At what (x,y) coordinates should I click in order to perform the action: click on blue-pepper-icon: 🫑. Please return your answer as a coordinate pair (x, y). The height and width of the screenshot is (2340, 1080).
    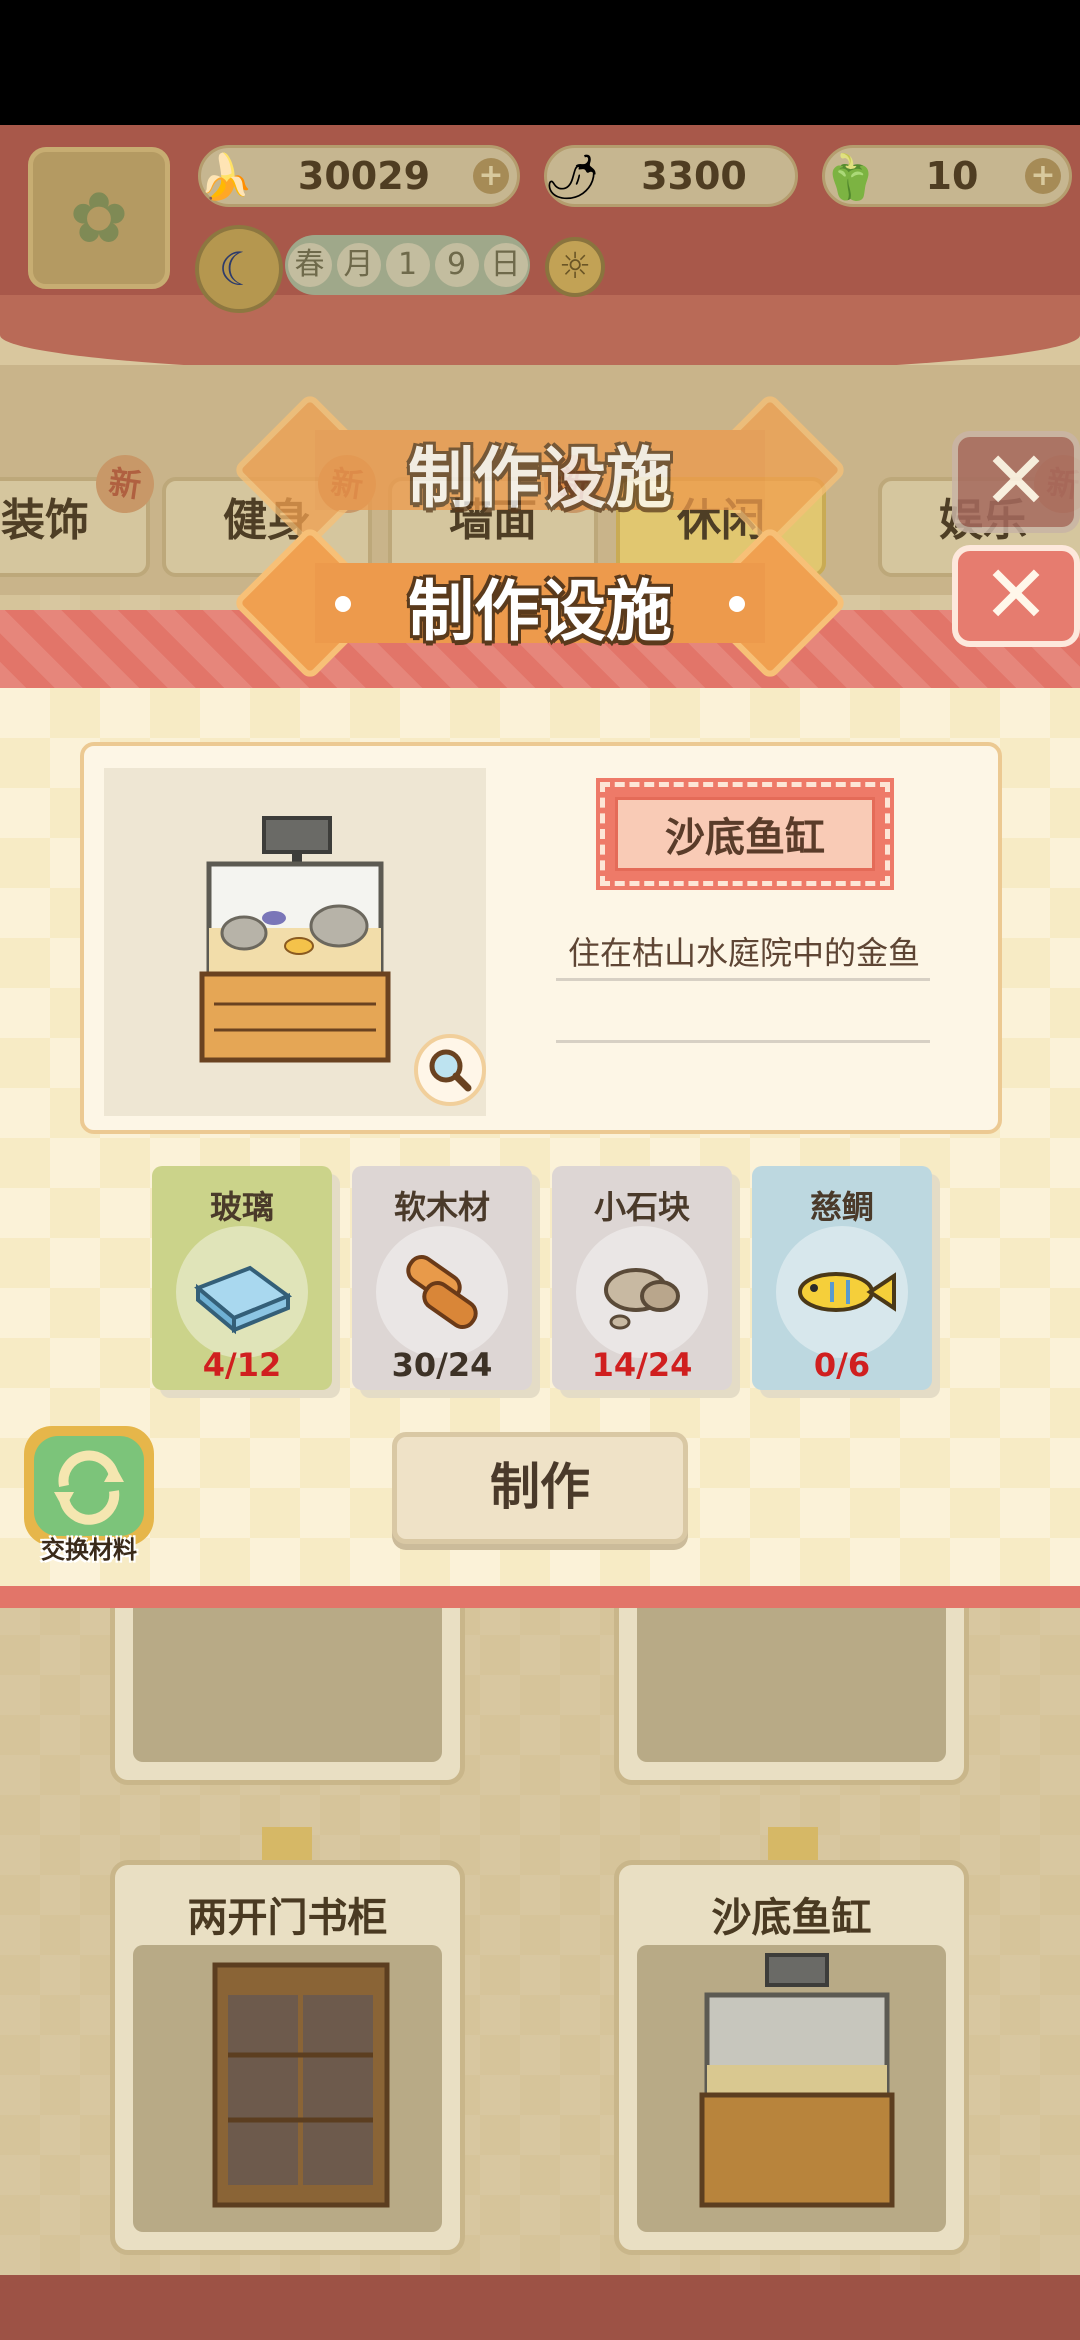
    Looking at the image, I should click on (850, 177).